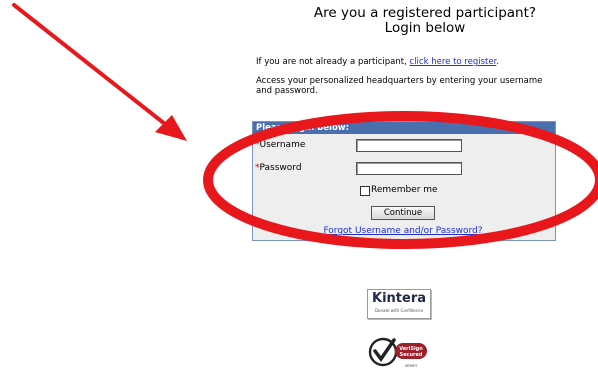  I want to click on password-label-text: Password, so click(280, 168).